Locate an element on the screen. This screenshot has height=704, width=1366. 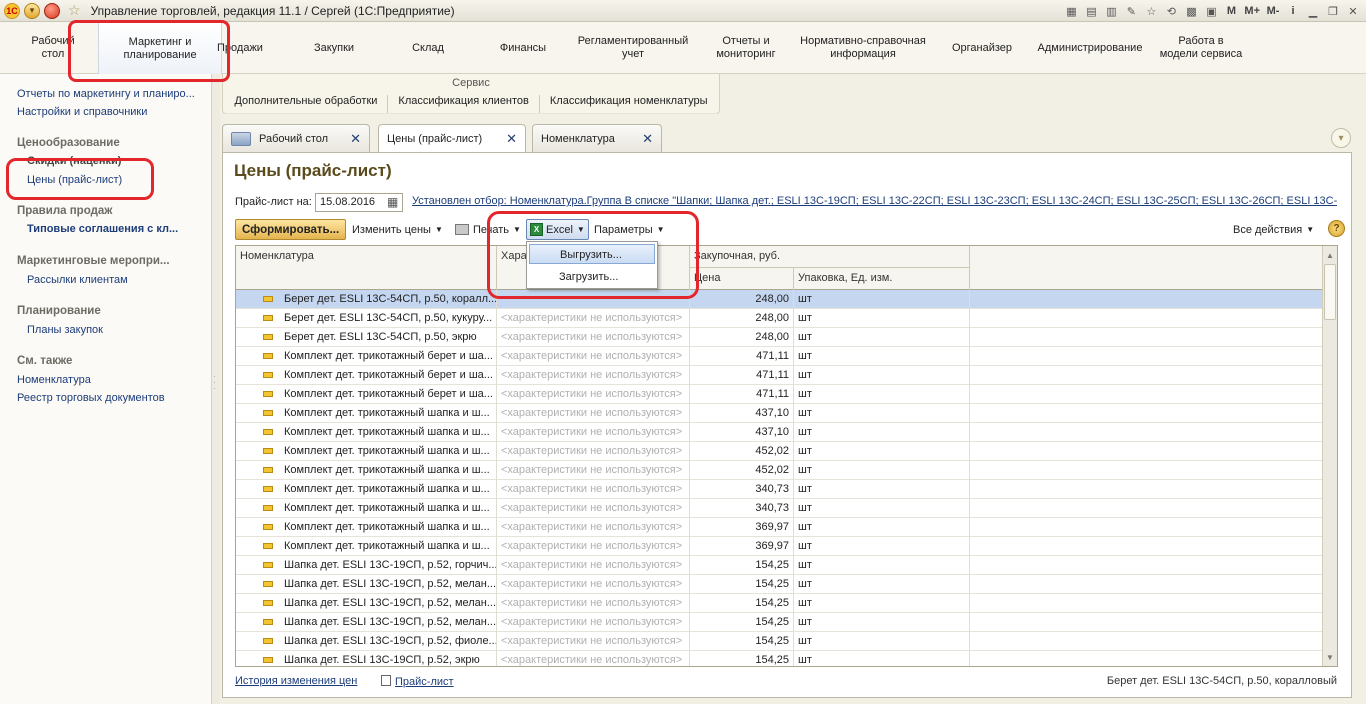
nav-link-trade-documents: Реестр торговых документов is located at coordinates (112, 398).